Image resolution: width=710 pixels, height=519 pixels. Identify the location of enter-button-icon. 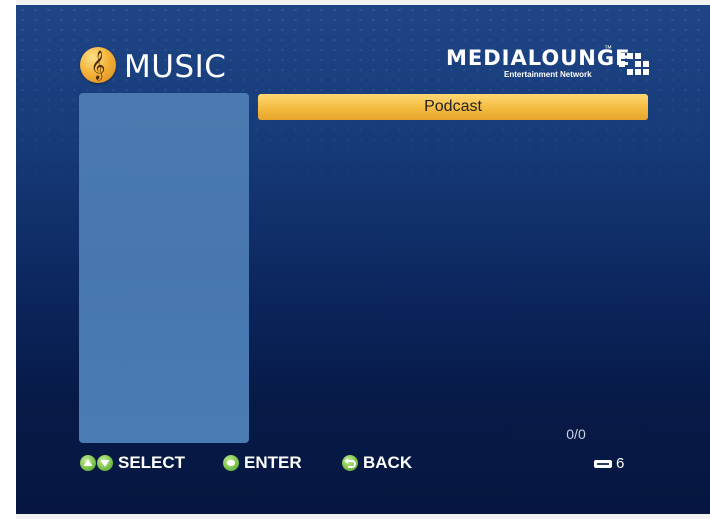
(231, 463).